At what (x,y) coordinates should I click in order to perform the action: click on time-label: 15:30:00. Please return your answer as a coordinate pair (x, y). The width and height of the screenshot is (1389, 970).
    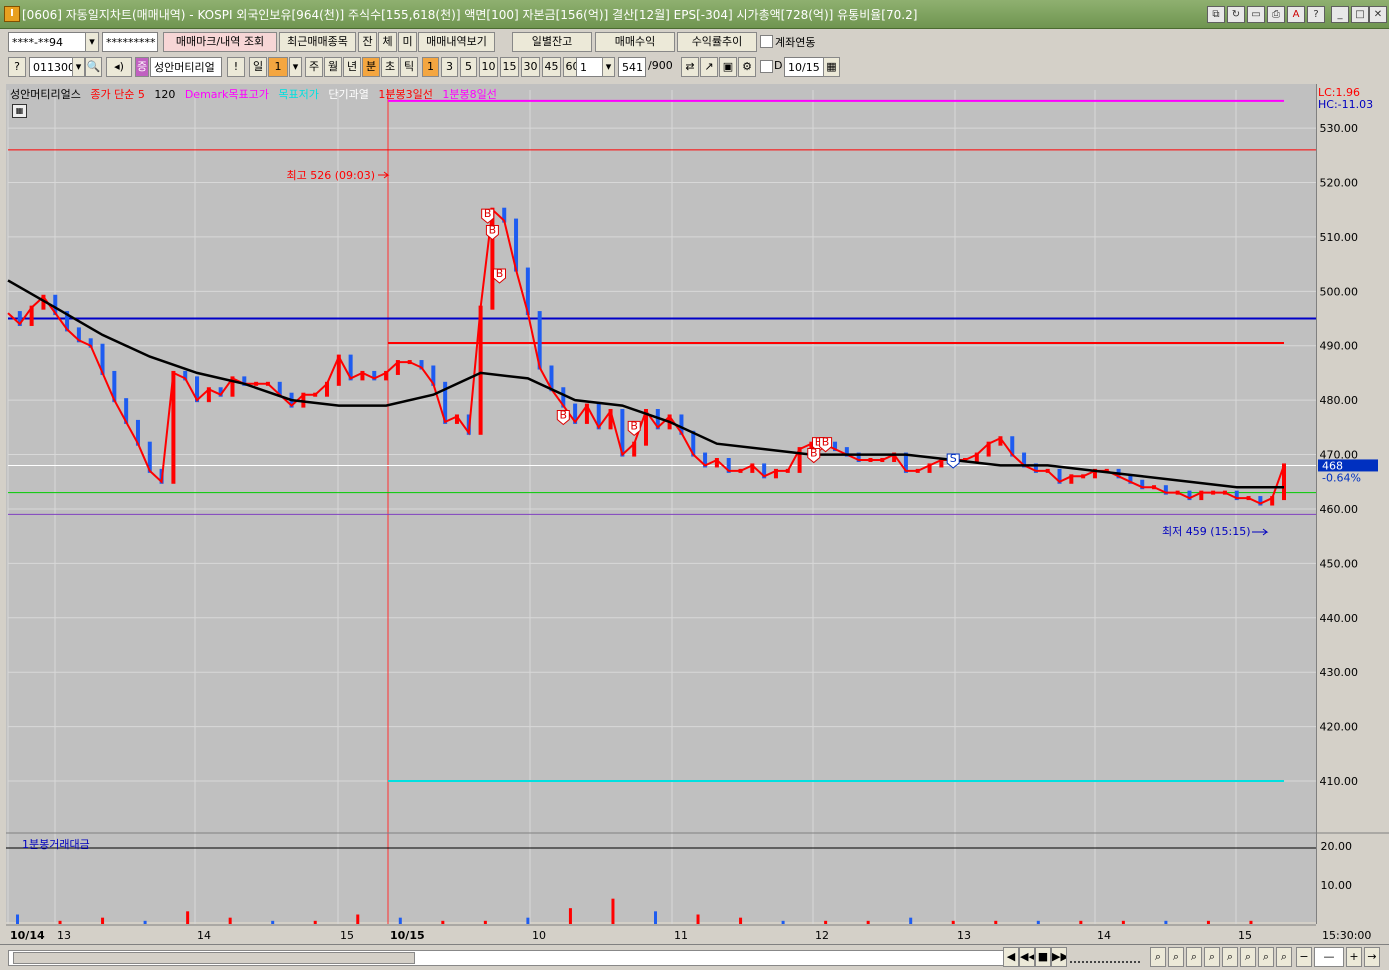
    Looking at the image, I should click on (1346, 935).